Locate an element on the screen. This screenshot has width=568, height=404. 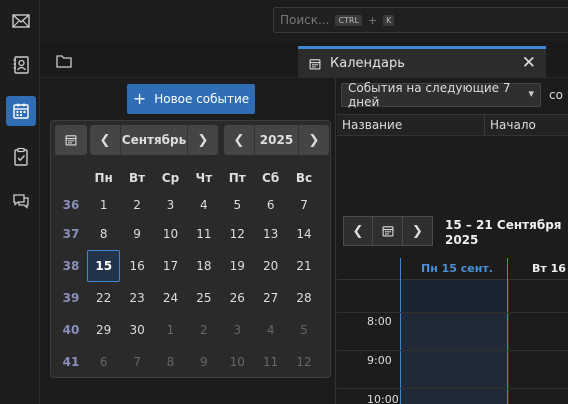
calendar-icon is located at coordinates (21, 111).